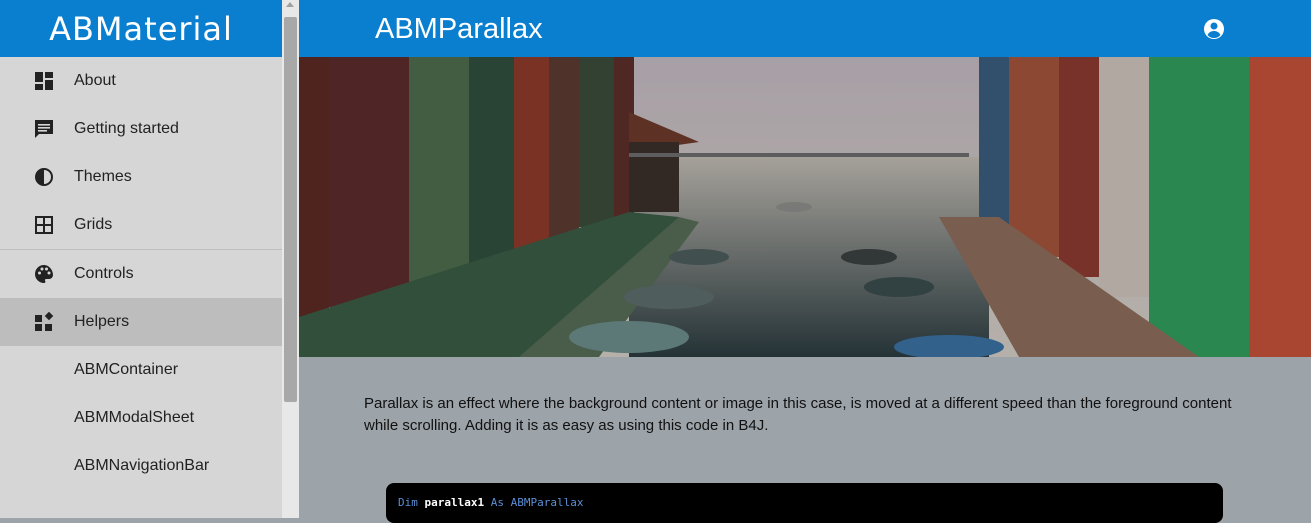  What do you see at coordinates (408, 502) in the screenshot?
I see `code-keyword-dim: Dim` at bounding box center [408, 502].